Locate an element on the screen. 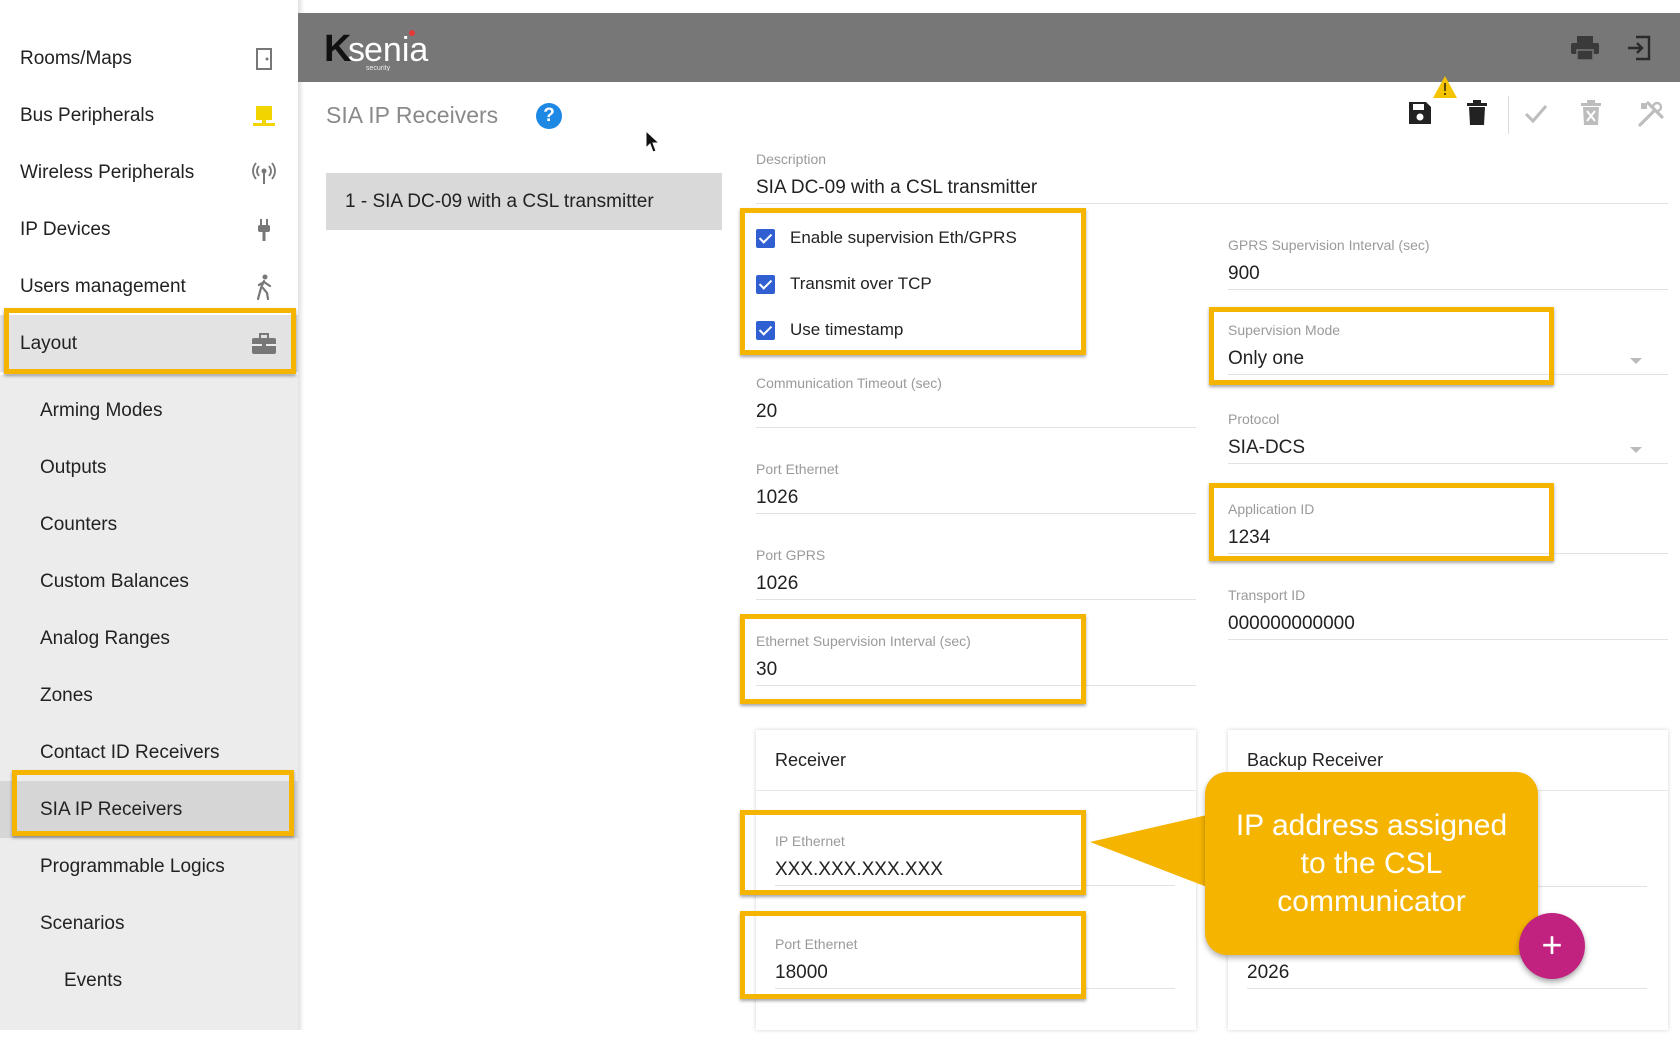 This screenshot has height=1040, width=1680. field-value: 2026 is located at coordinates (1268, 972).